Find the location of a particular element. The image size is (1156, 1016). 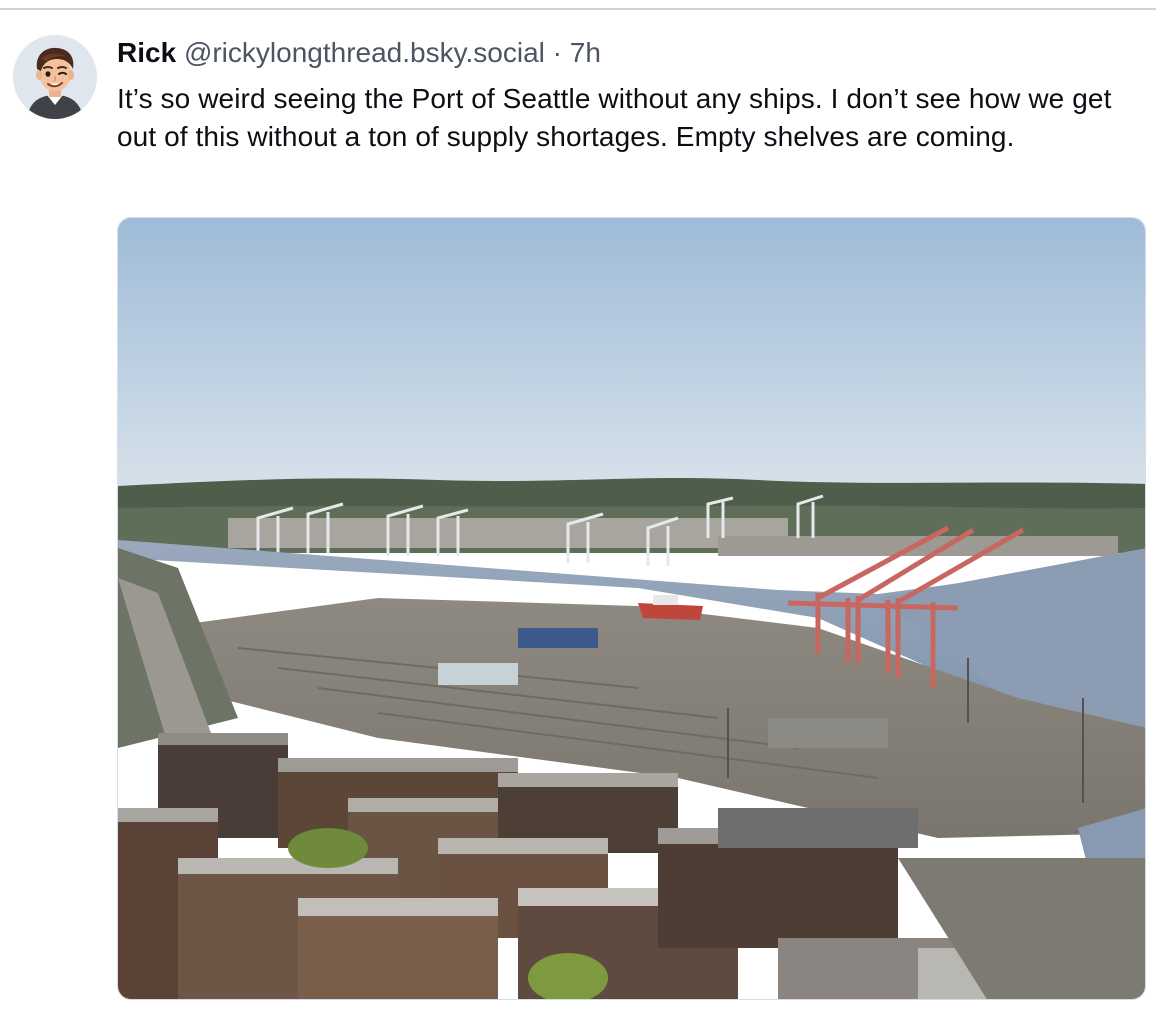

author-handle: @rickylongthread.bsky.social is located at coordinates (364, 52).